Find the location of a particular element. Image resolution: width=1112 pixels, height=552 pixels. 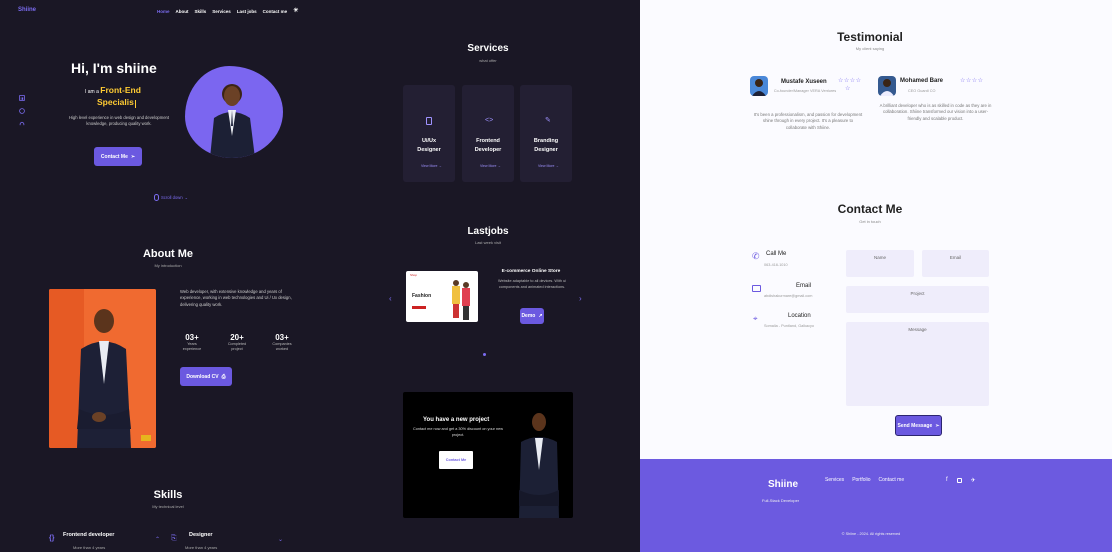

mouse-icon is located at coordinates (156, 197).